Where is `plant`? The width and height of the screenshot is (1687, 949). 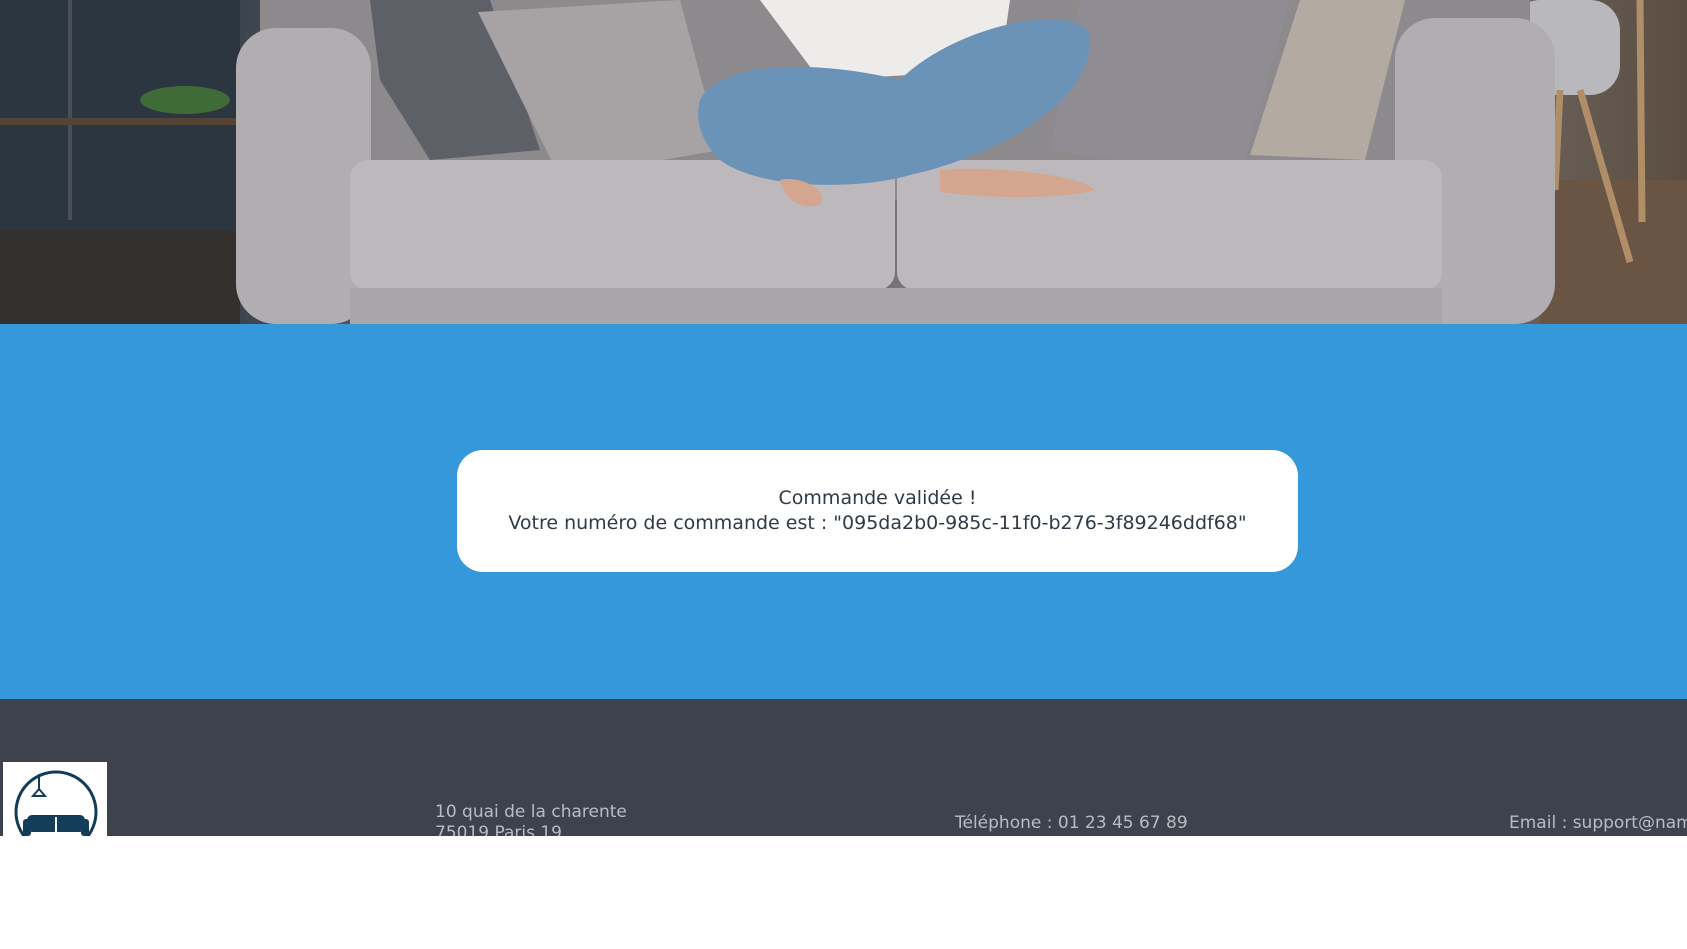
plant is located at coordinates (185, 100).